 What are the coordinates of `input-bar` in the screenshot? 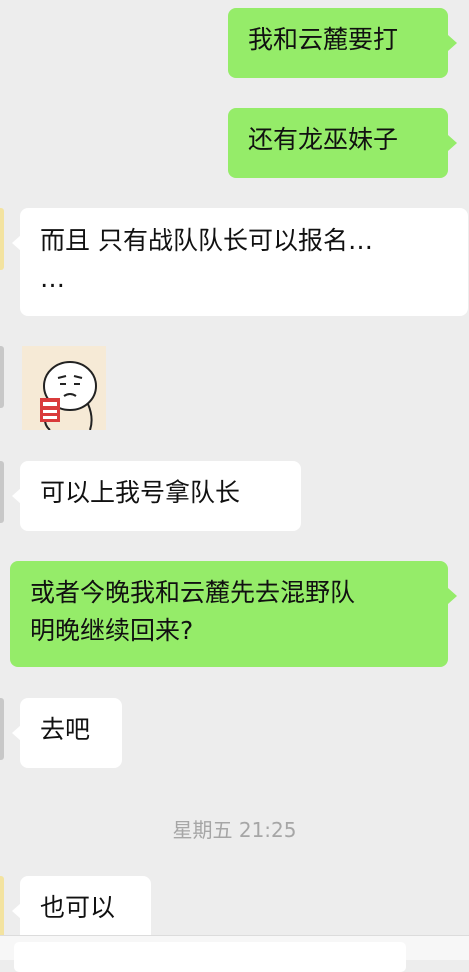 It's located at (234, 953).